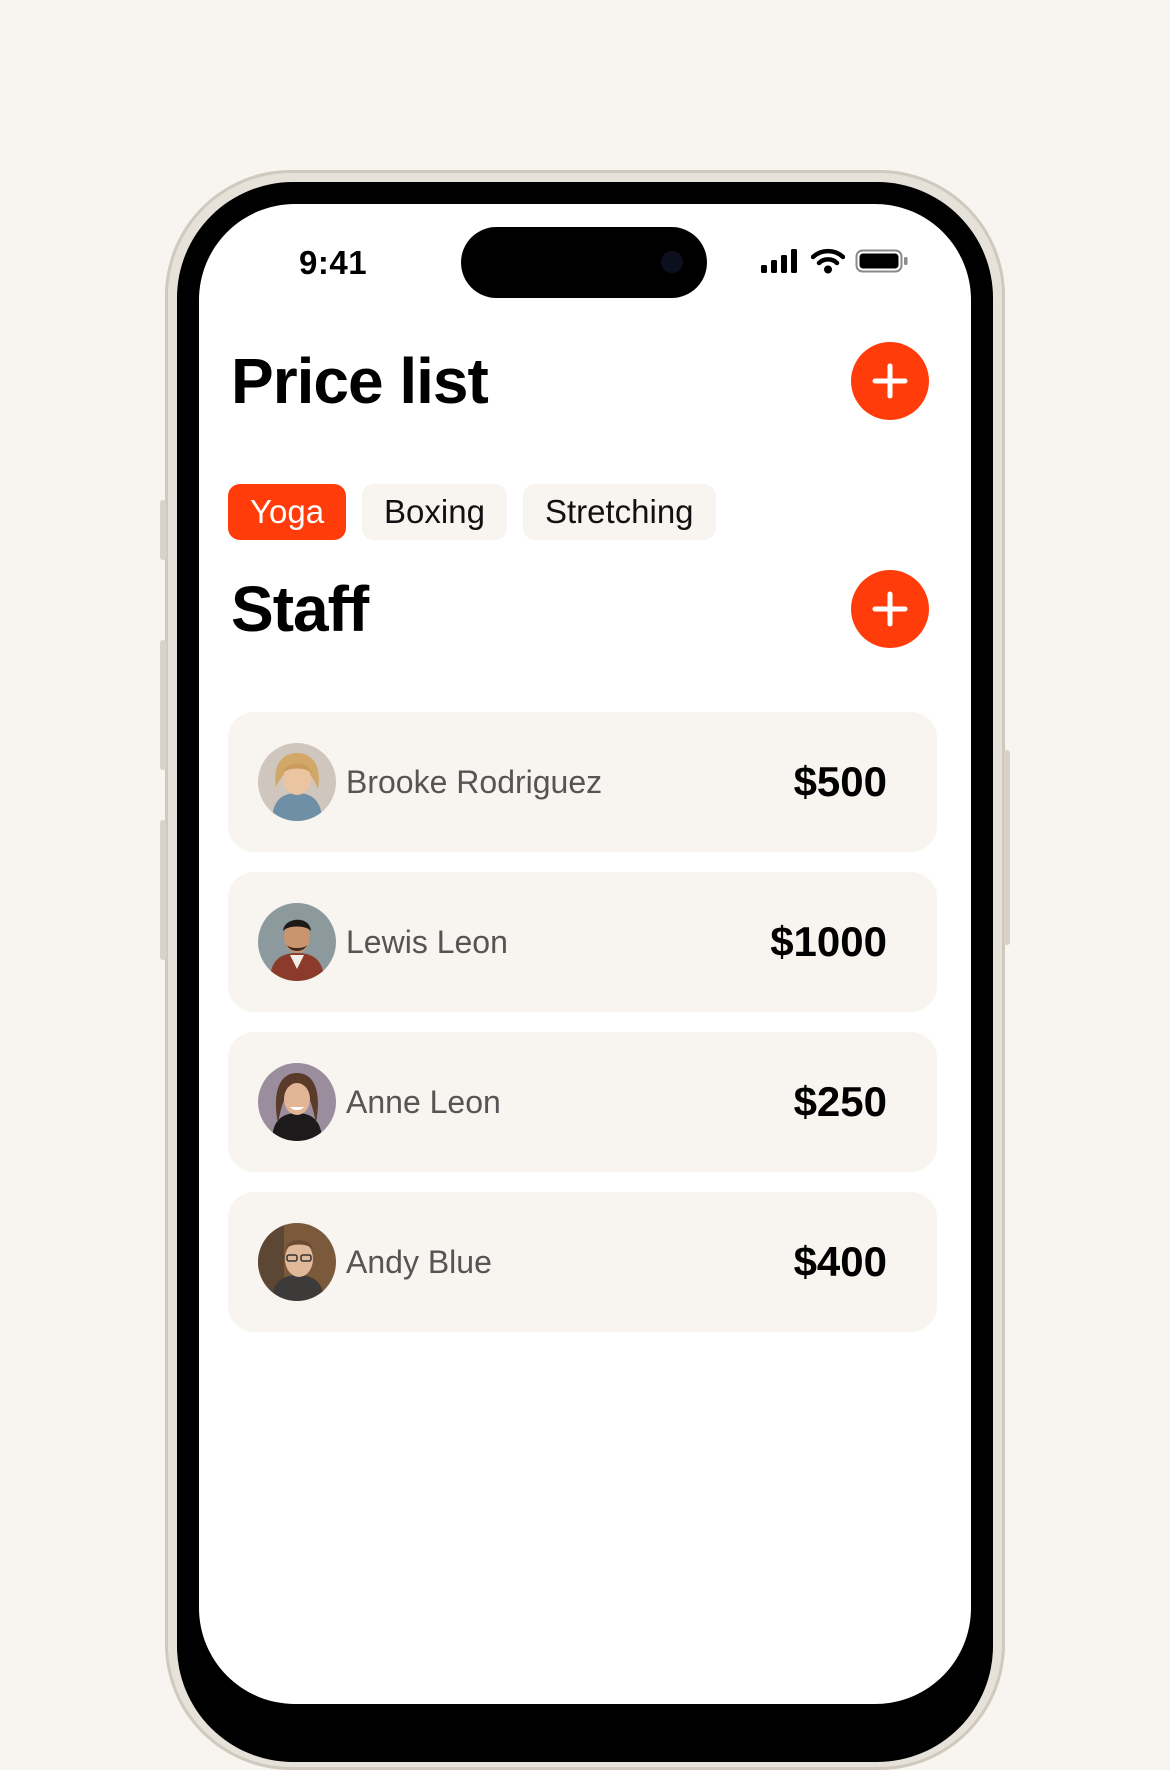  Describe the element at coordinates (582, 942) in the screenshot. I see `staff-card: Lewis Leon $1000` at that location.